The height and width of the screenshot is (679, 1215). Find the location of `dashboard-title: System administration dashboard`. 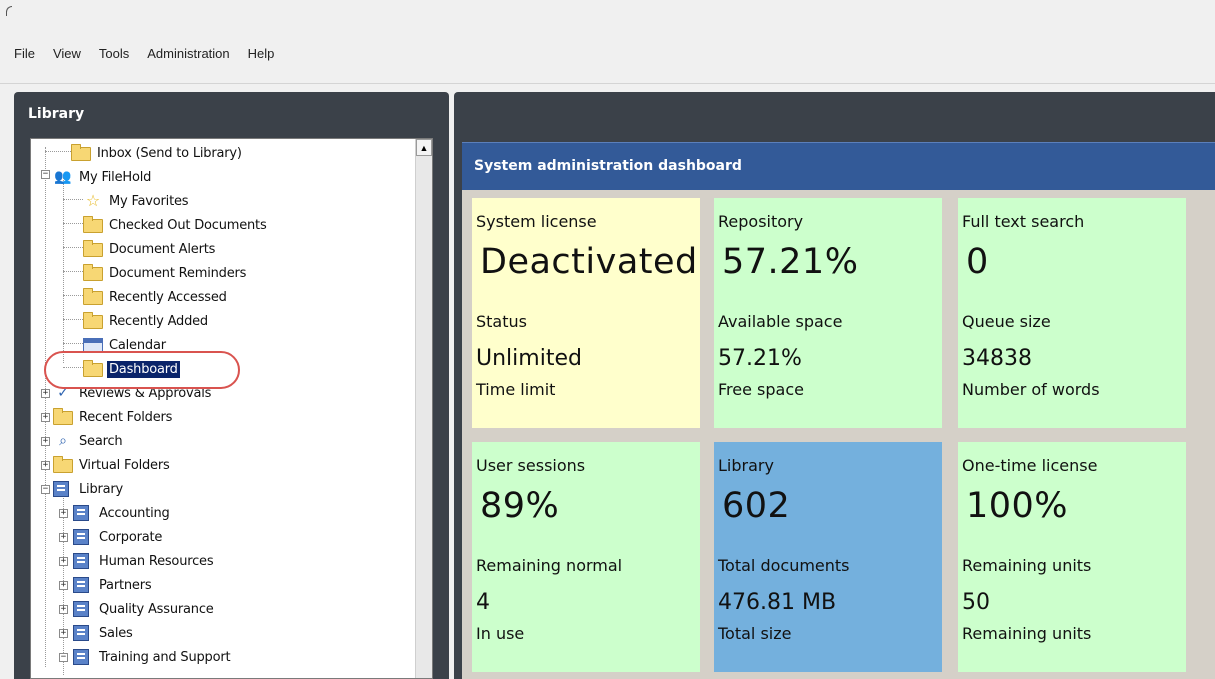

dashboard-title: System administration dashboard is located at coordinates (608, 166).